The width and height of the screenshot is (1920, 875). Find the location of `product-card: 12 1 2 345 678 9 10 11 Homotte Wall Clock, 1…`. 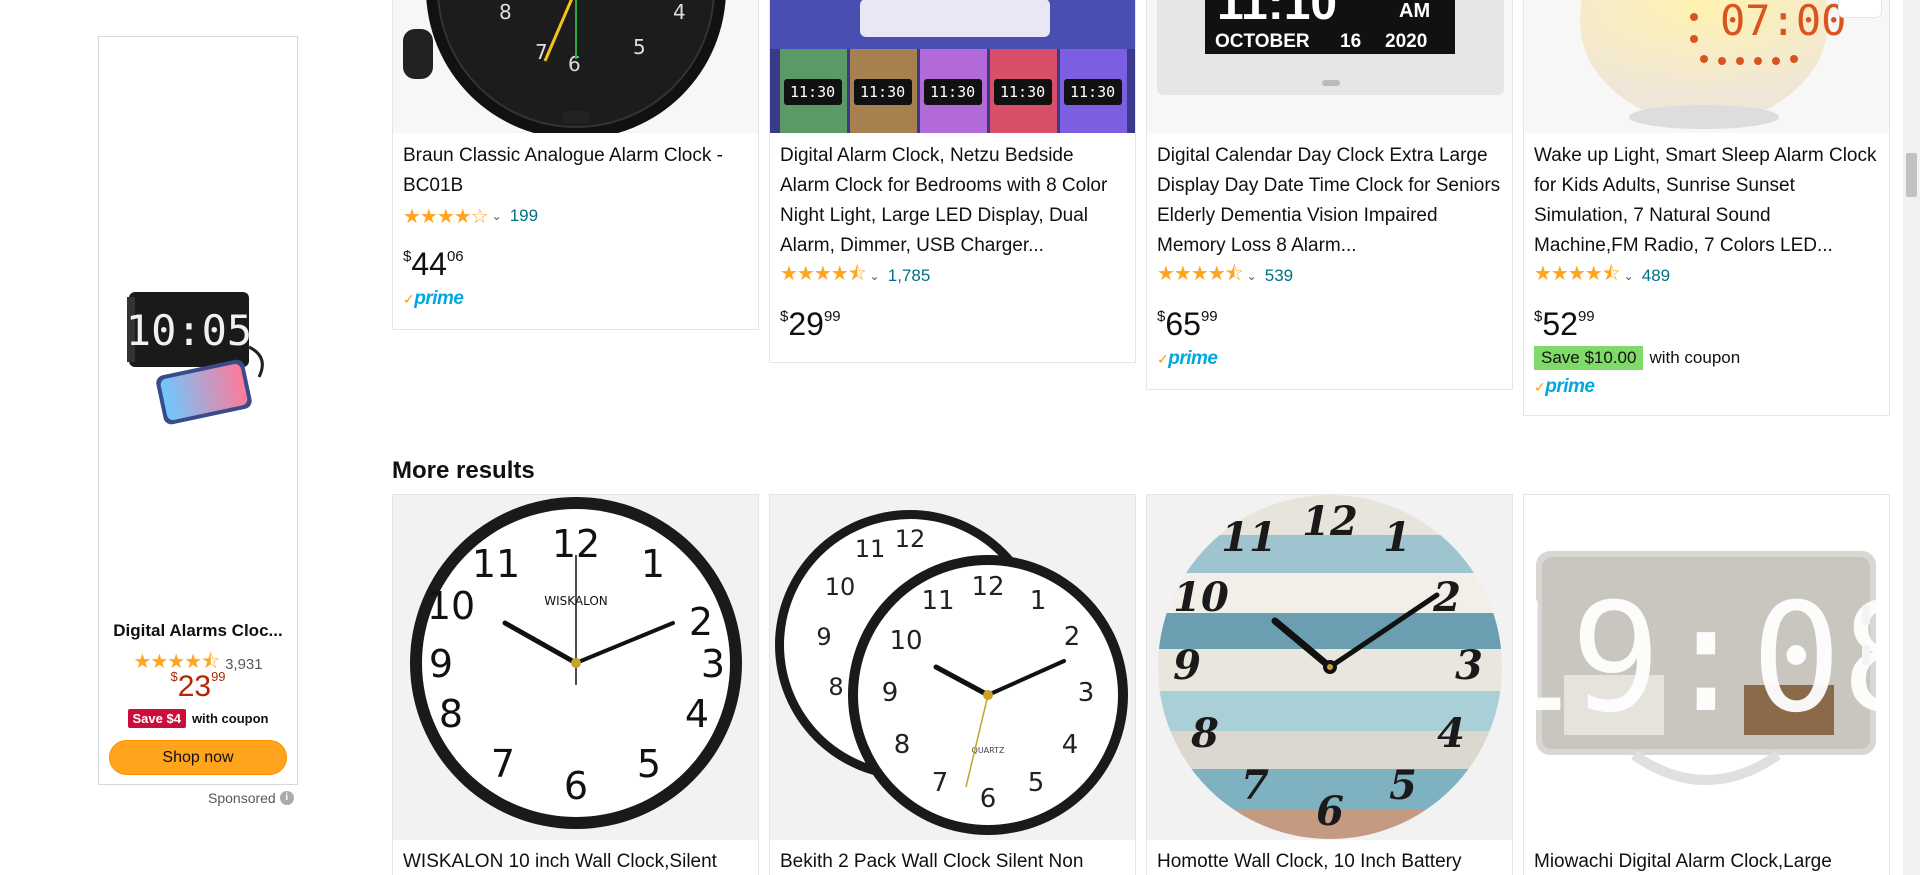

product-card: 12 1 2 345 678 9 10 11 Homotte Wall Clock, 1… is located at coordinates (1329, 684).